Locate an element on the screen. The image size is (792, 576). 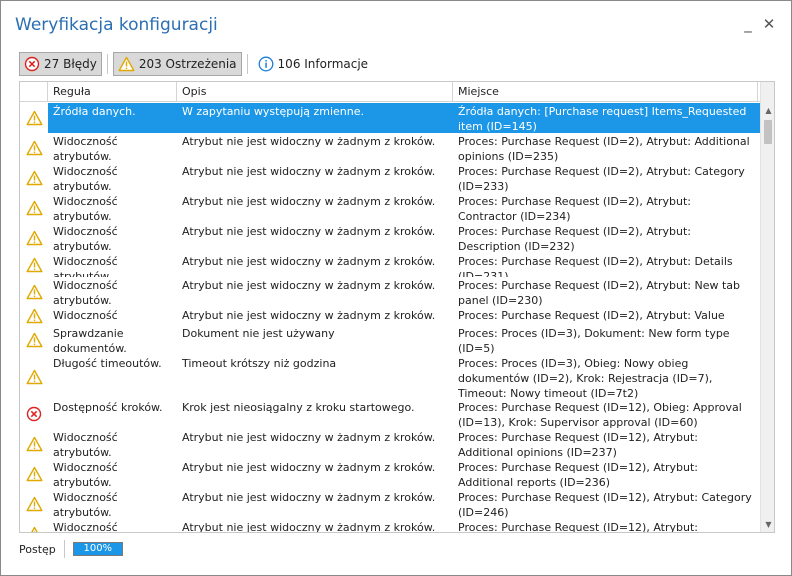
description-cell: W zapytaniu występują zmienne. is located at coordinates (273, 111).